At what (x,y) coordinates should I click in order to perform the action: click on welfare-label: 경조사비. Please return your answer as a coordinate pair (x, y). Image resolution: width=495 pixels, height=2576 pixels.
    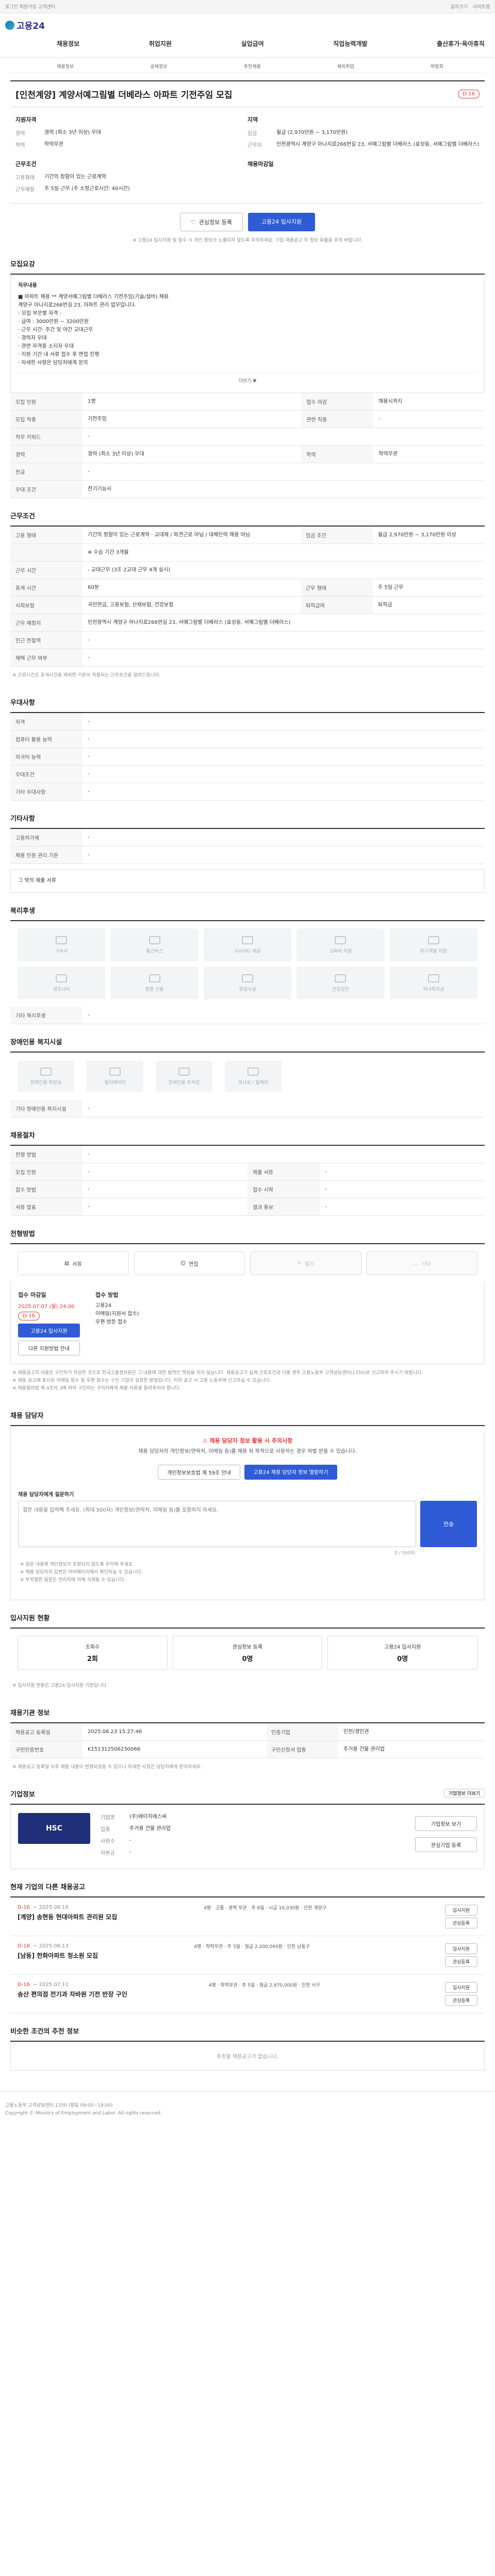
    Looking at the image, I should click on (62, 989).